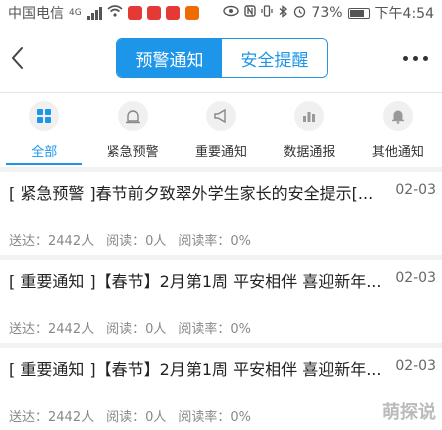  Describe the element at coordinates (132, 152) in the screenshot. I see `category-label: 紧急预警` at that location.